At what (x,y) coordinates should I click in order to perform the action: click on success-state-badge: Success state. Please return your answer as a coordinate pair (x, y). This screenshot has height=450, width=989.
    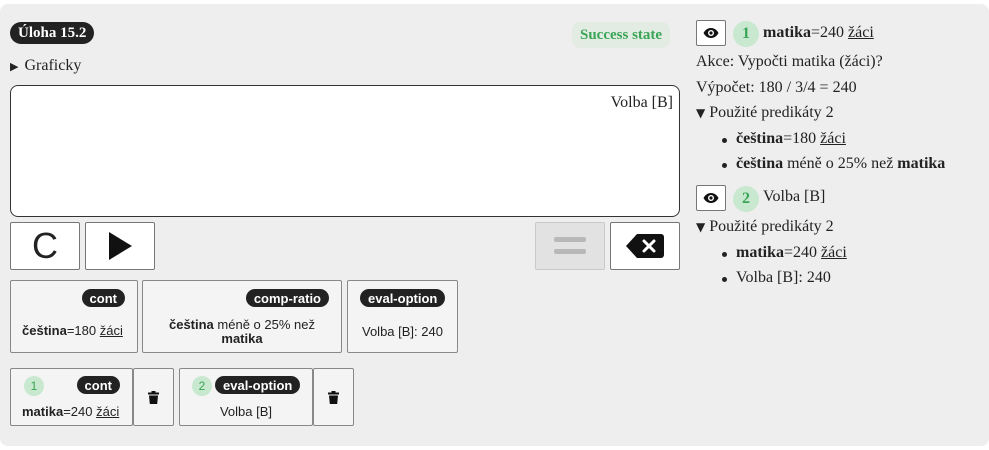
    Looking at the image, I should click on (621, 35).